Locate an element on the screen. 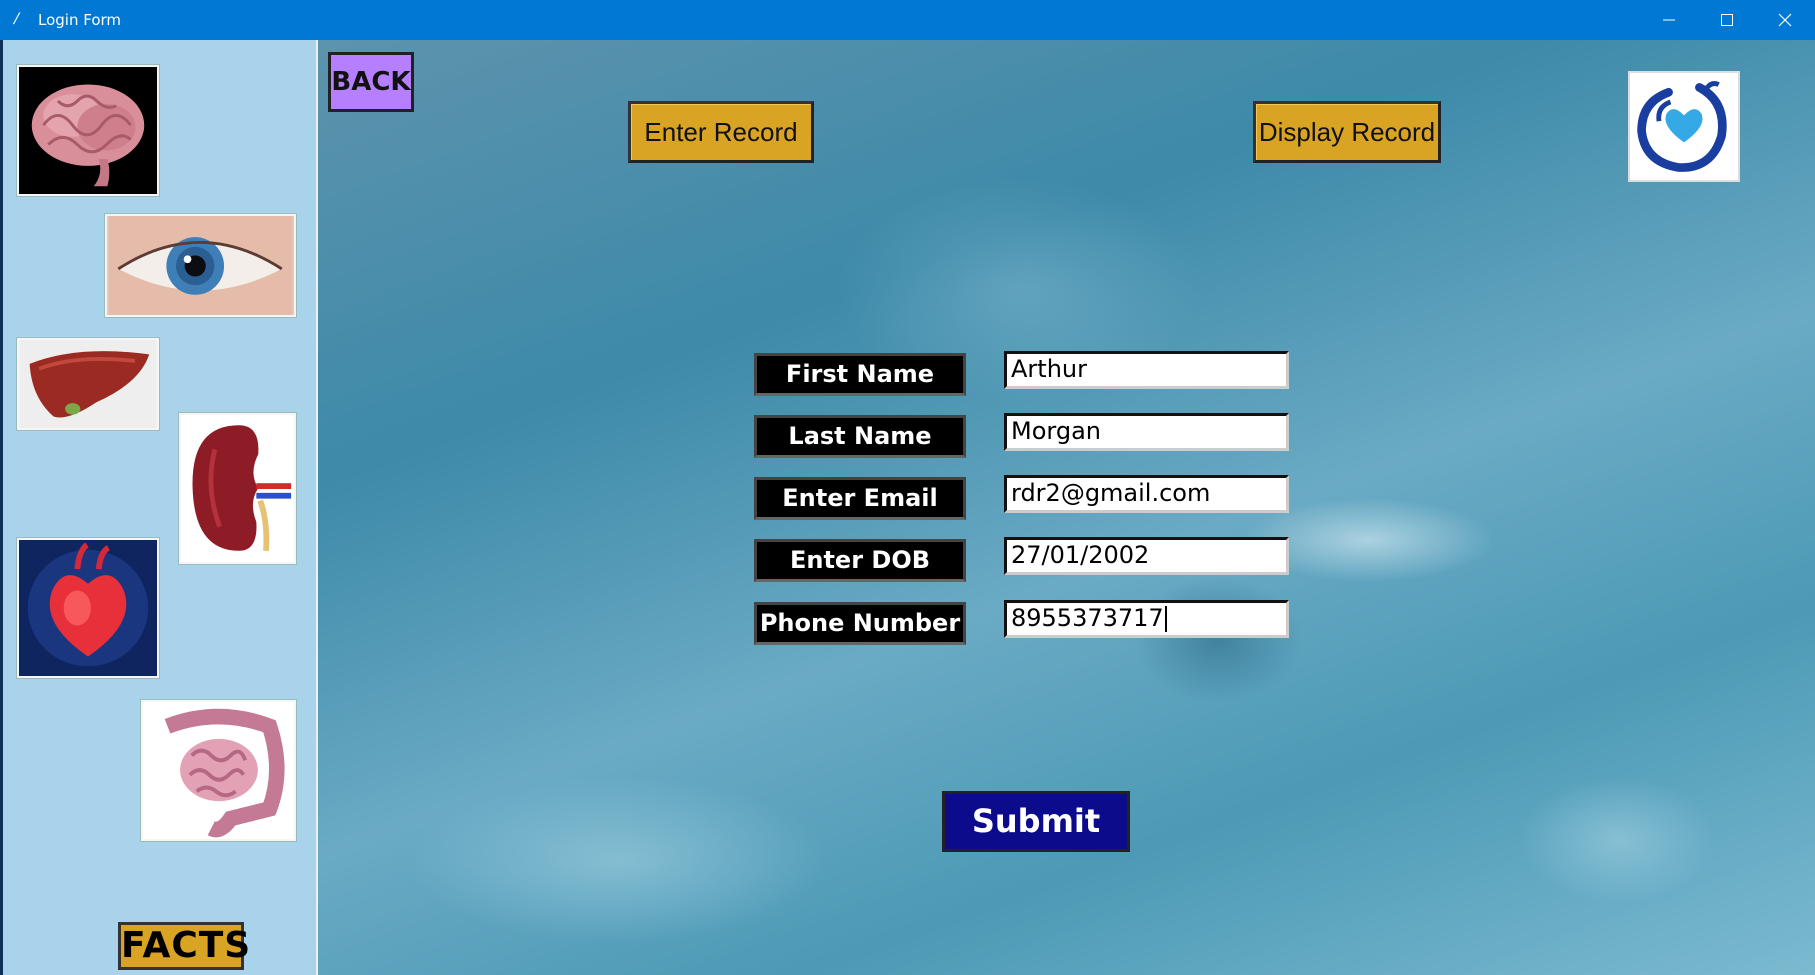 The width and height of the screenshot is (1815, 975). dob-input: 27/01/2002 is located at coordinates (1146, 556).